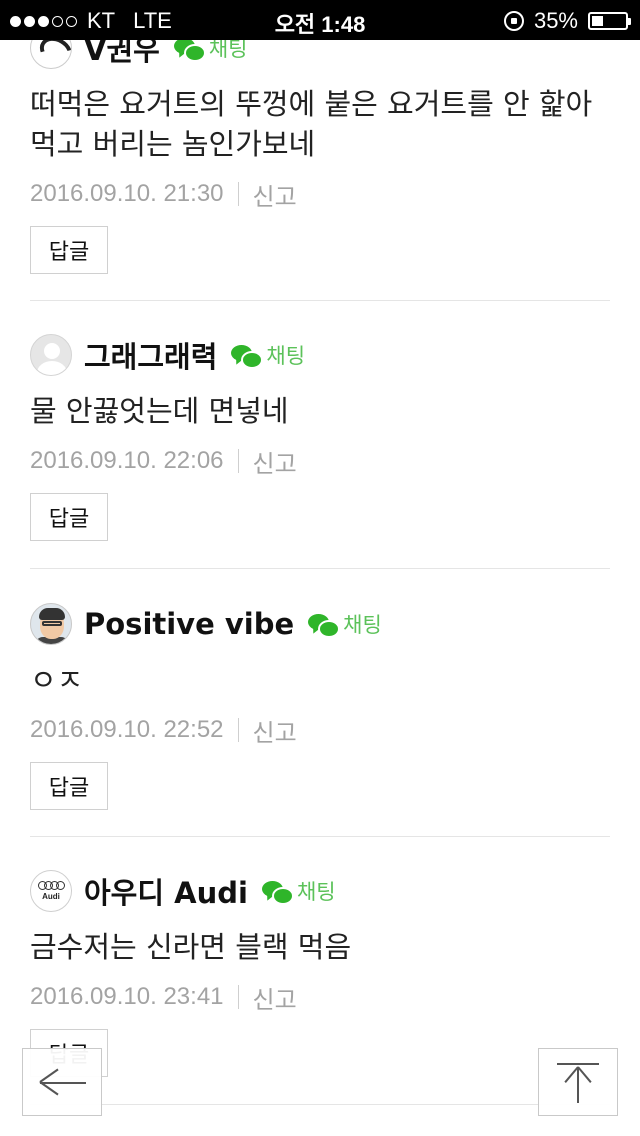 Image resolution: width=640 pixels, height=1136 pixels. Describe the element at coordinates (320, 997) in the screenshot. I see `comment-meta: 2016.09.10. 23:41 신고` at that location.